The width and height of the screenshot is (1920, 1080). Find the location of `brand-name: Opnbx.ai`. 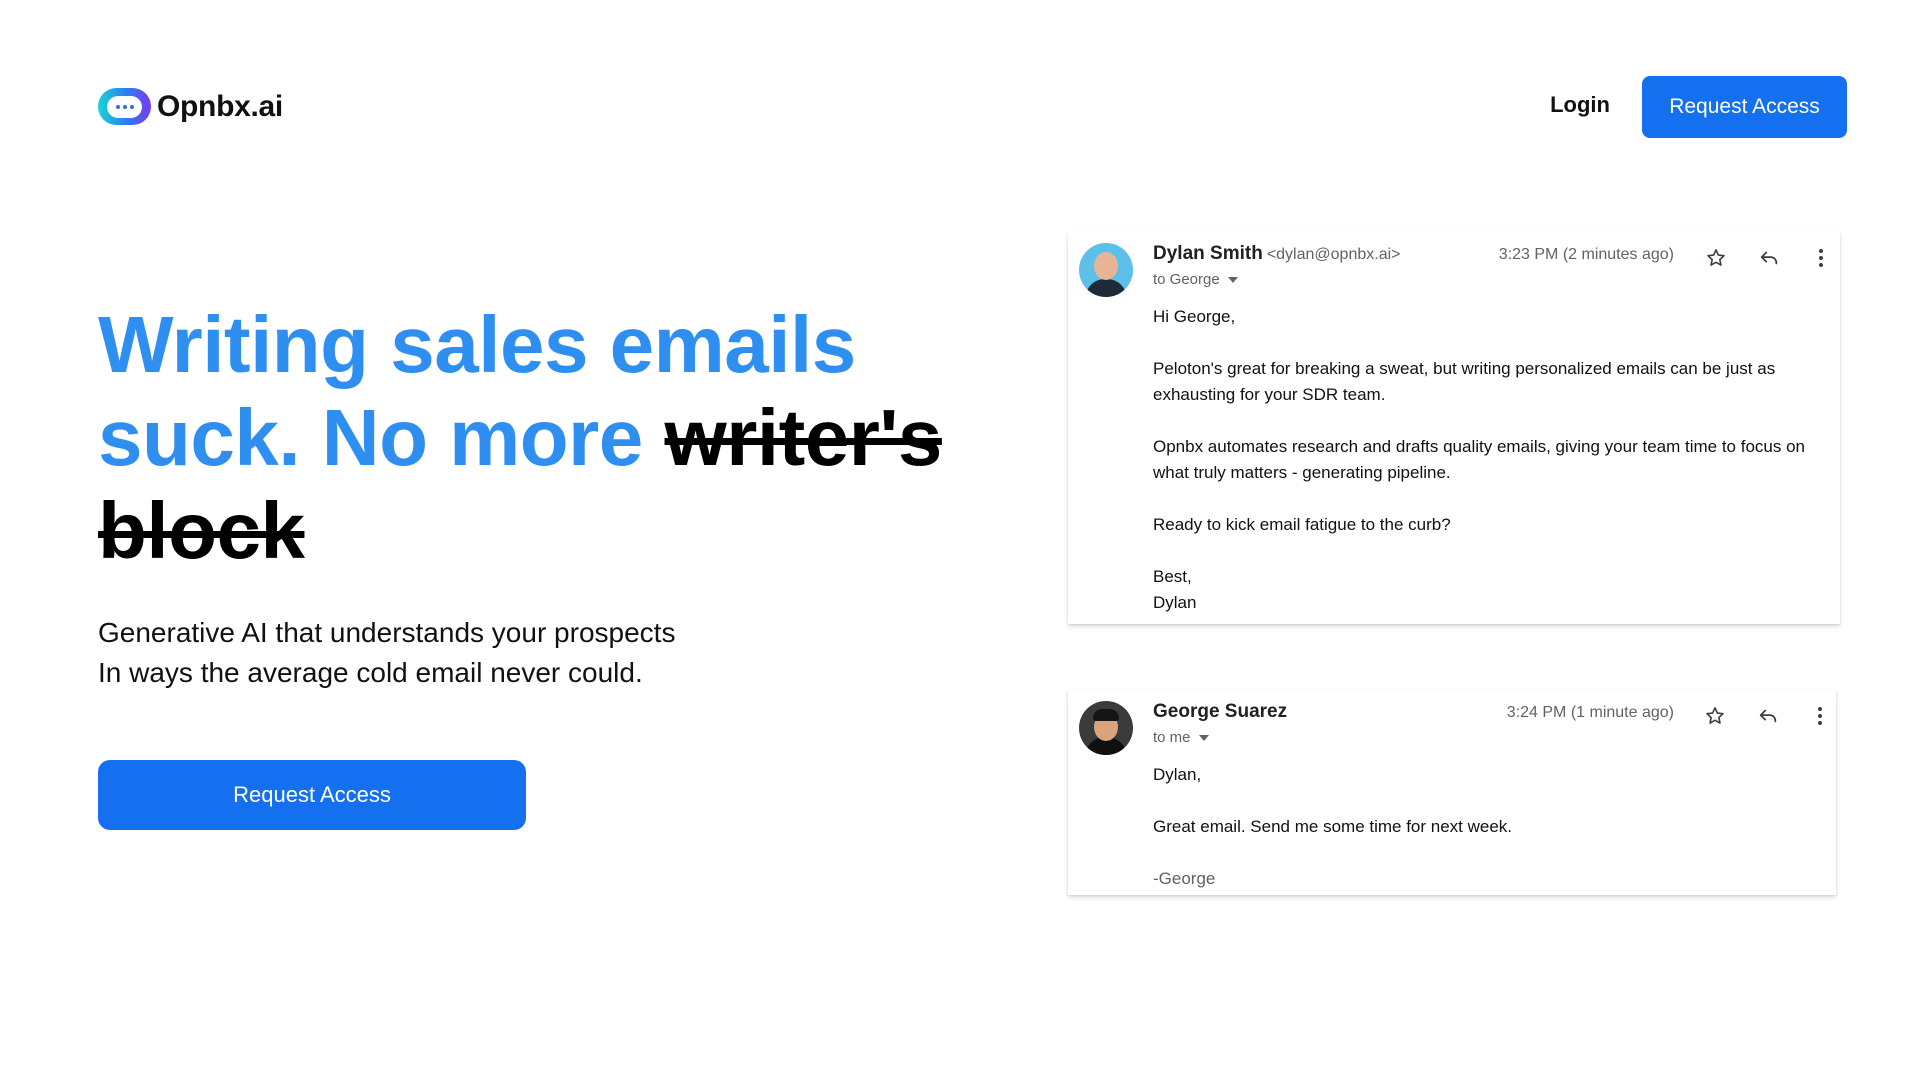

brand-name: Opnbx.ai is located at coordinates (220, 106).